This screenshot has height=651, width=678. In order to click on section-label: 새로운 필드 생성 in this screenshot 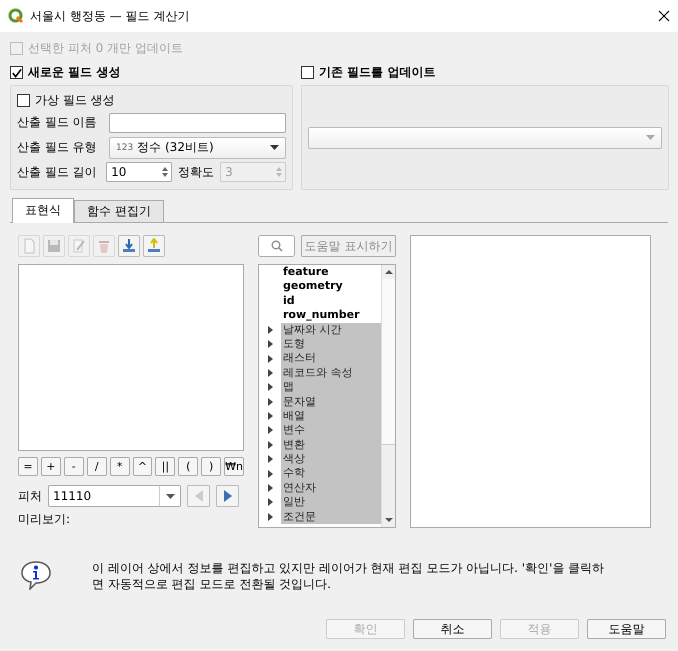, I will do `click(74, 72)`.